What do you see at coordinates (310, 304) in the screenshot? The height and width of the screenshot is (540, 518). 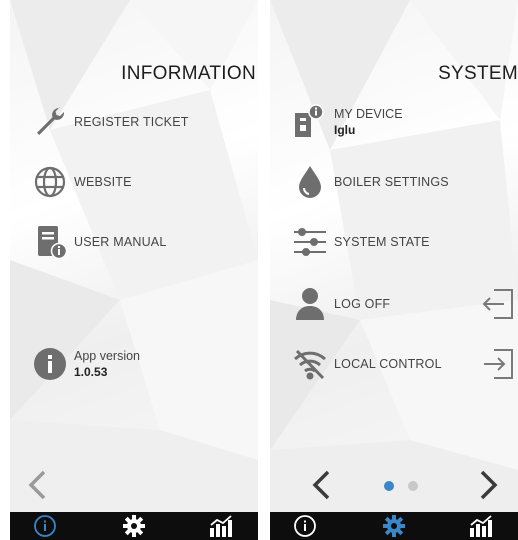 I see `user-icon` at bounding box center [310, 304].